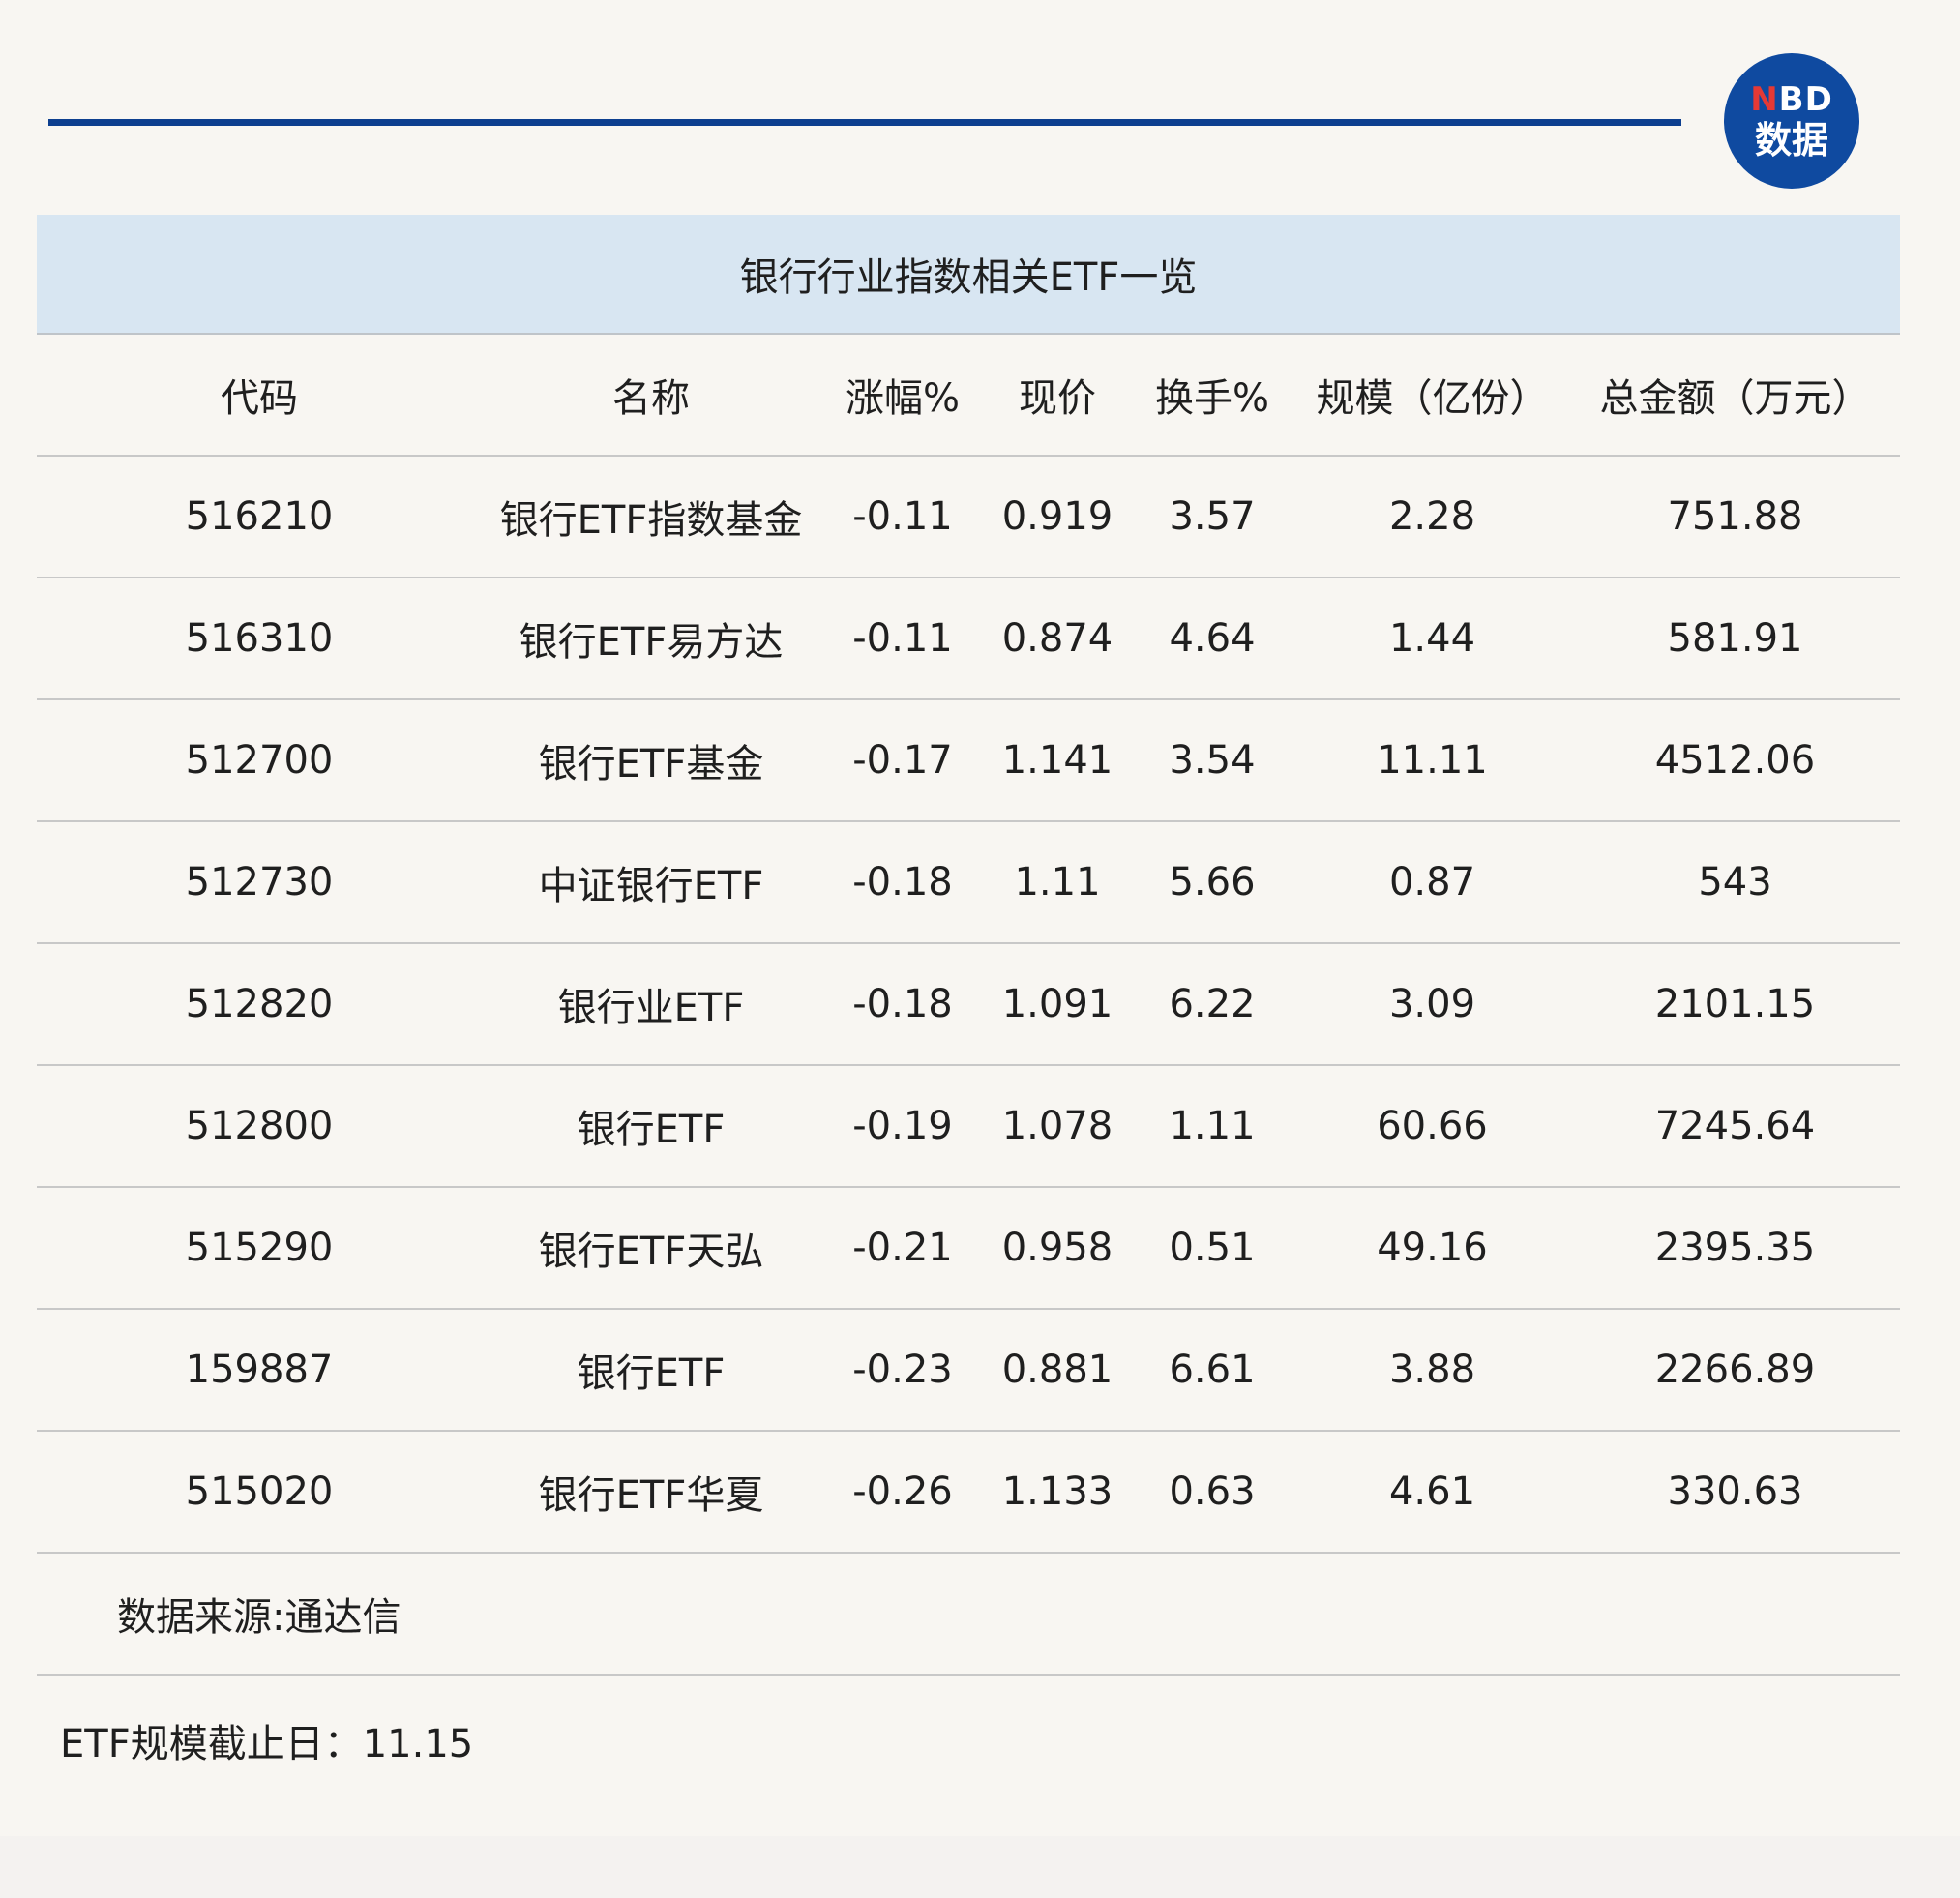 The image size is (1960, 1898). I want to click on header-turnover: 换手%, so click(1211, 398).